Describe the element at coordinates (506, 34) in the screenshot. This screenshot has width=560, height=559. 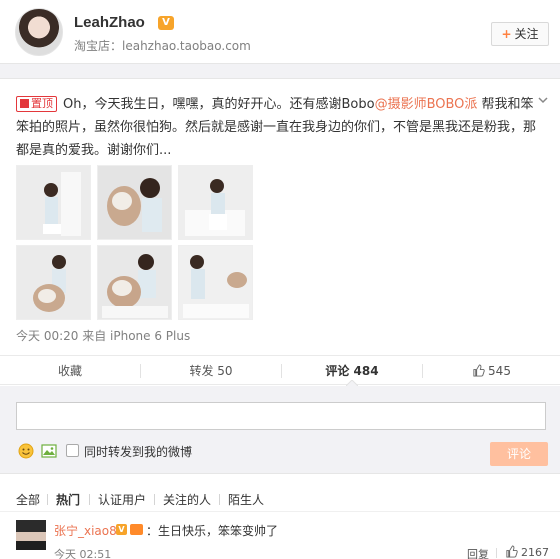
I see `plus-icon: +` at that location.